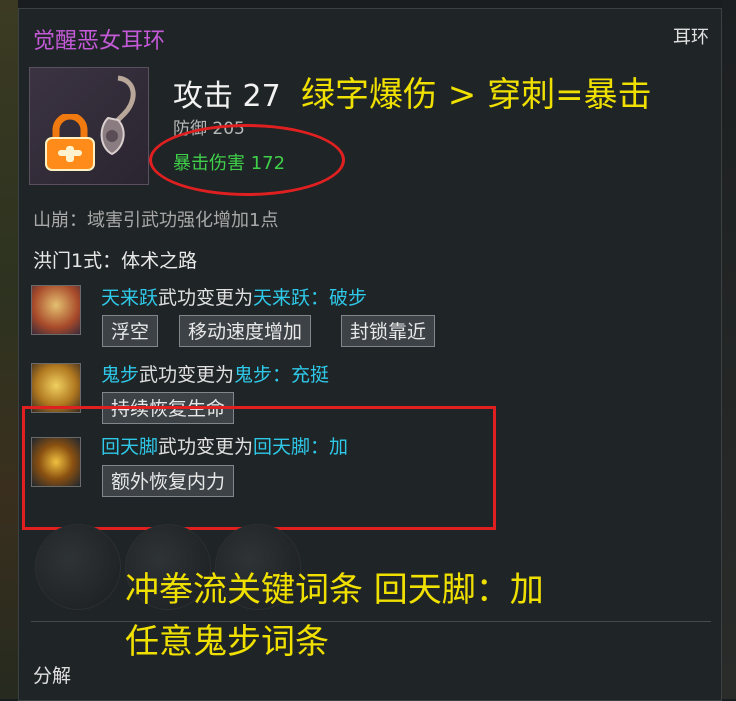  Describe the element at coordinates (247, 160) in the screenshot. I see `highlight-circle` at that location.